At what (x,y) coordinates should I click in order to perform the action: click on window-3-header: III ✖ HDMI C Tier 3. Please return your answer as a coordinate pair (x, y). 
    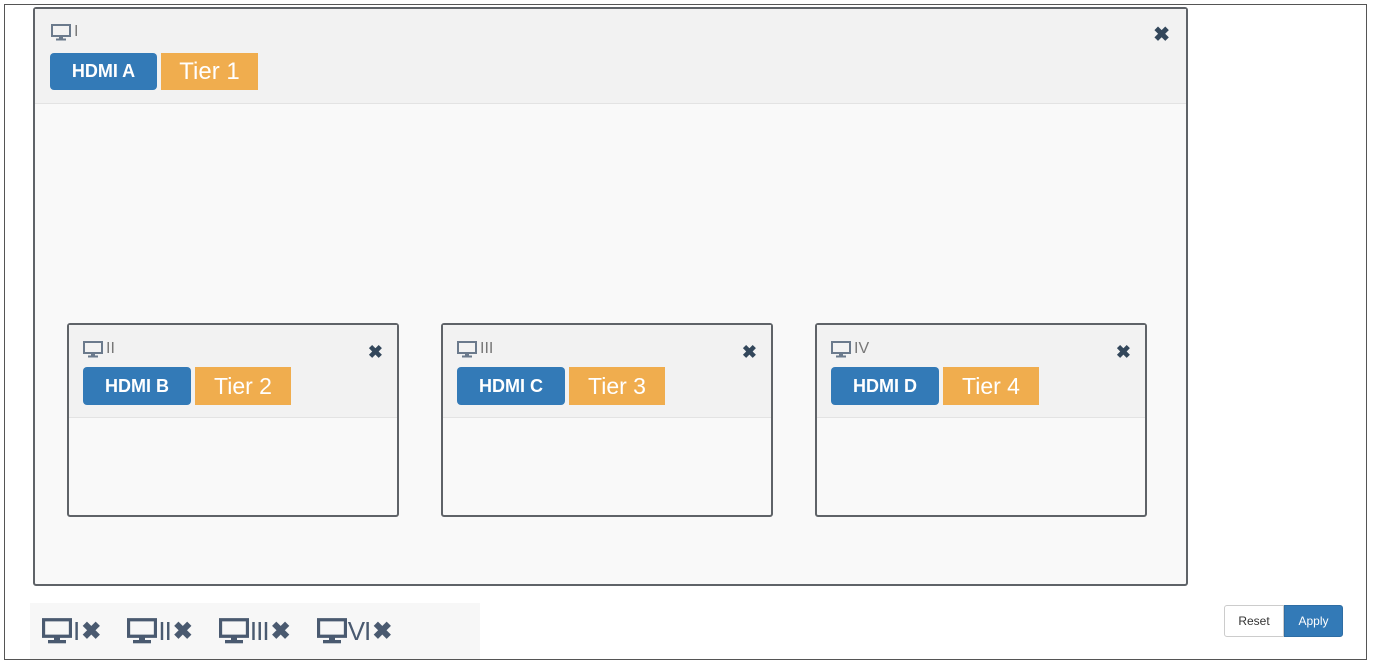
    Looking at the image, I should click on (607, 371).